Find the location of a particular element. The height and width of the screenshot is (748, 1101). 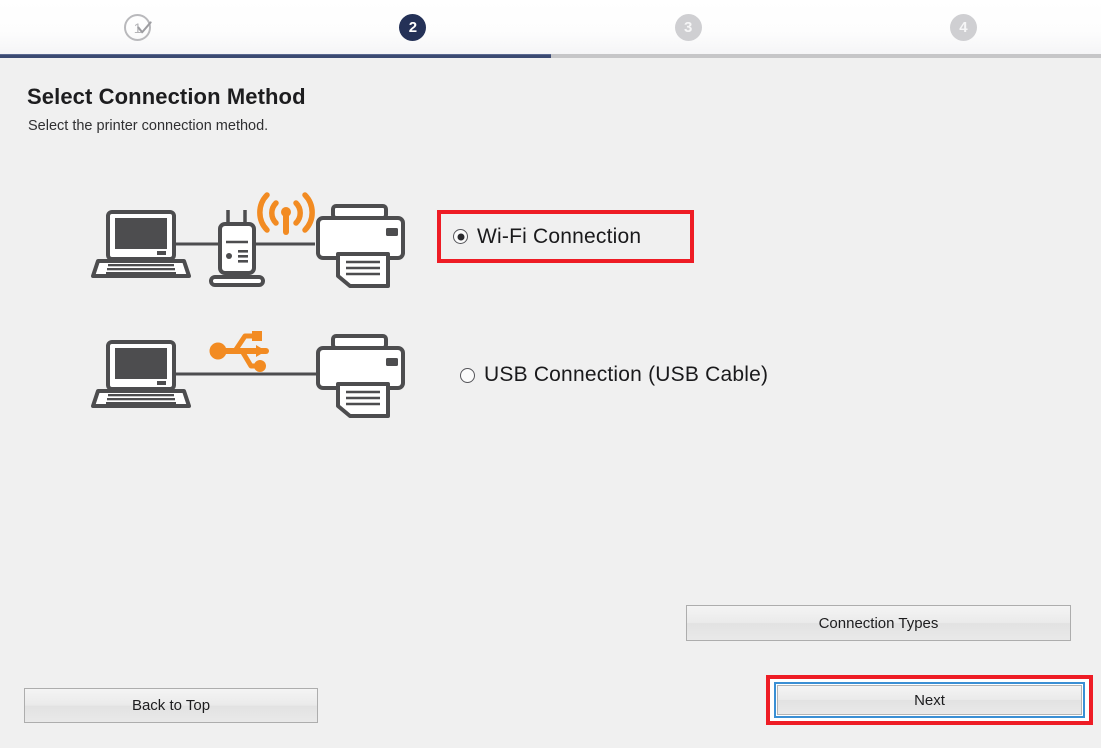

wizard-step-4: 4 is located at coordinates (963, 27).